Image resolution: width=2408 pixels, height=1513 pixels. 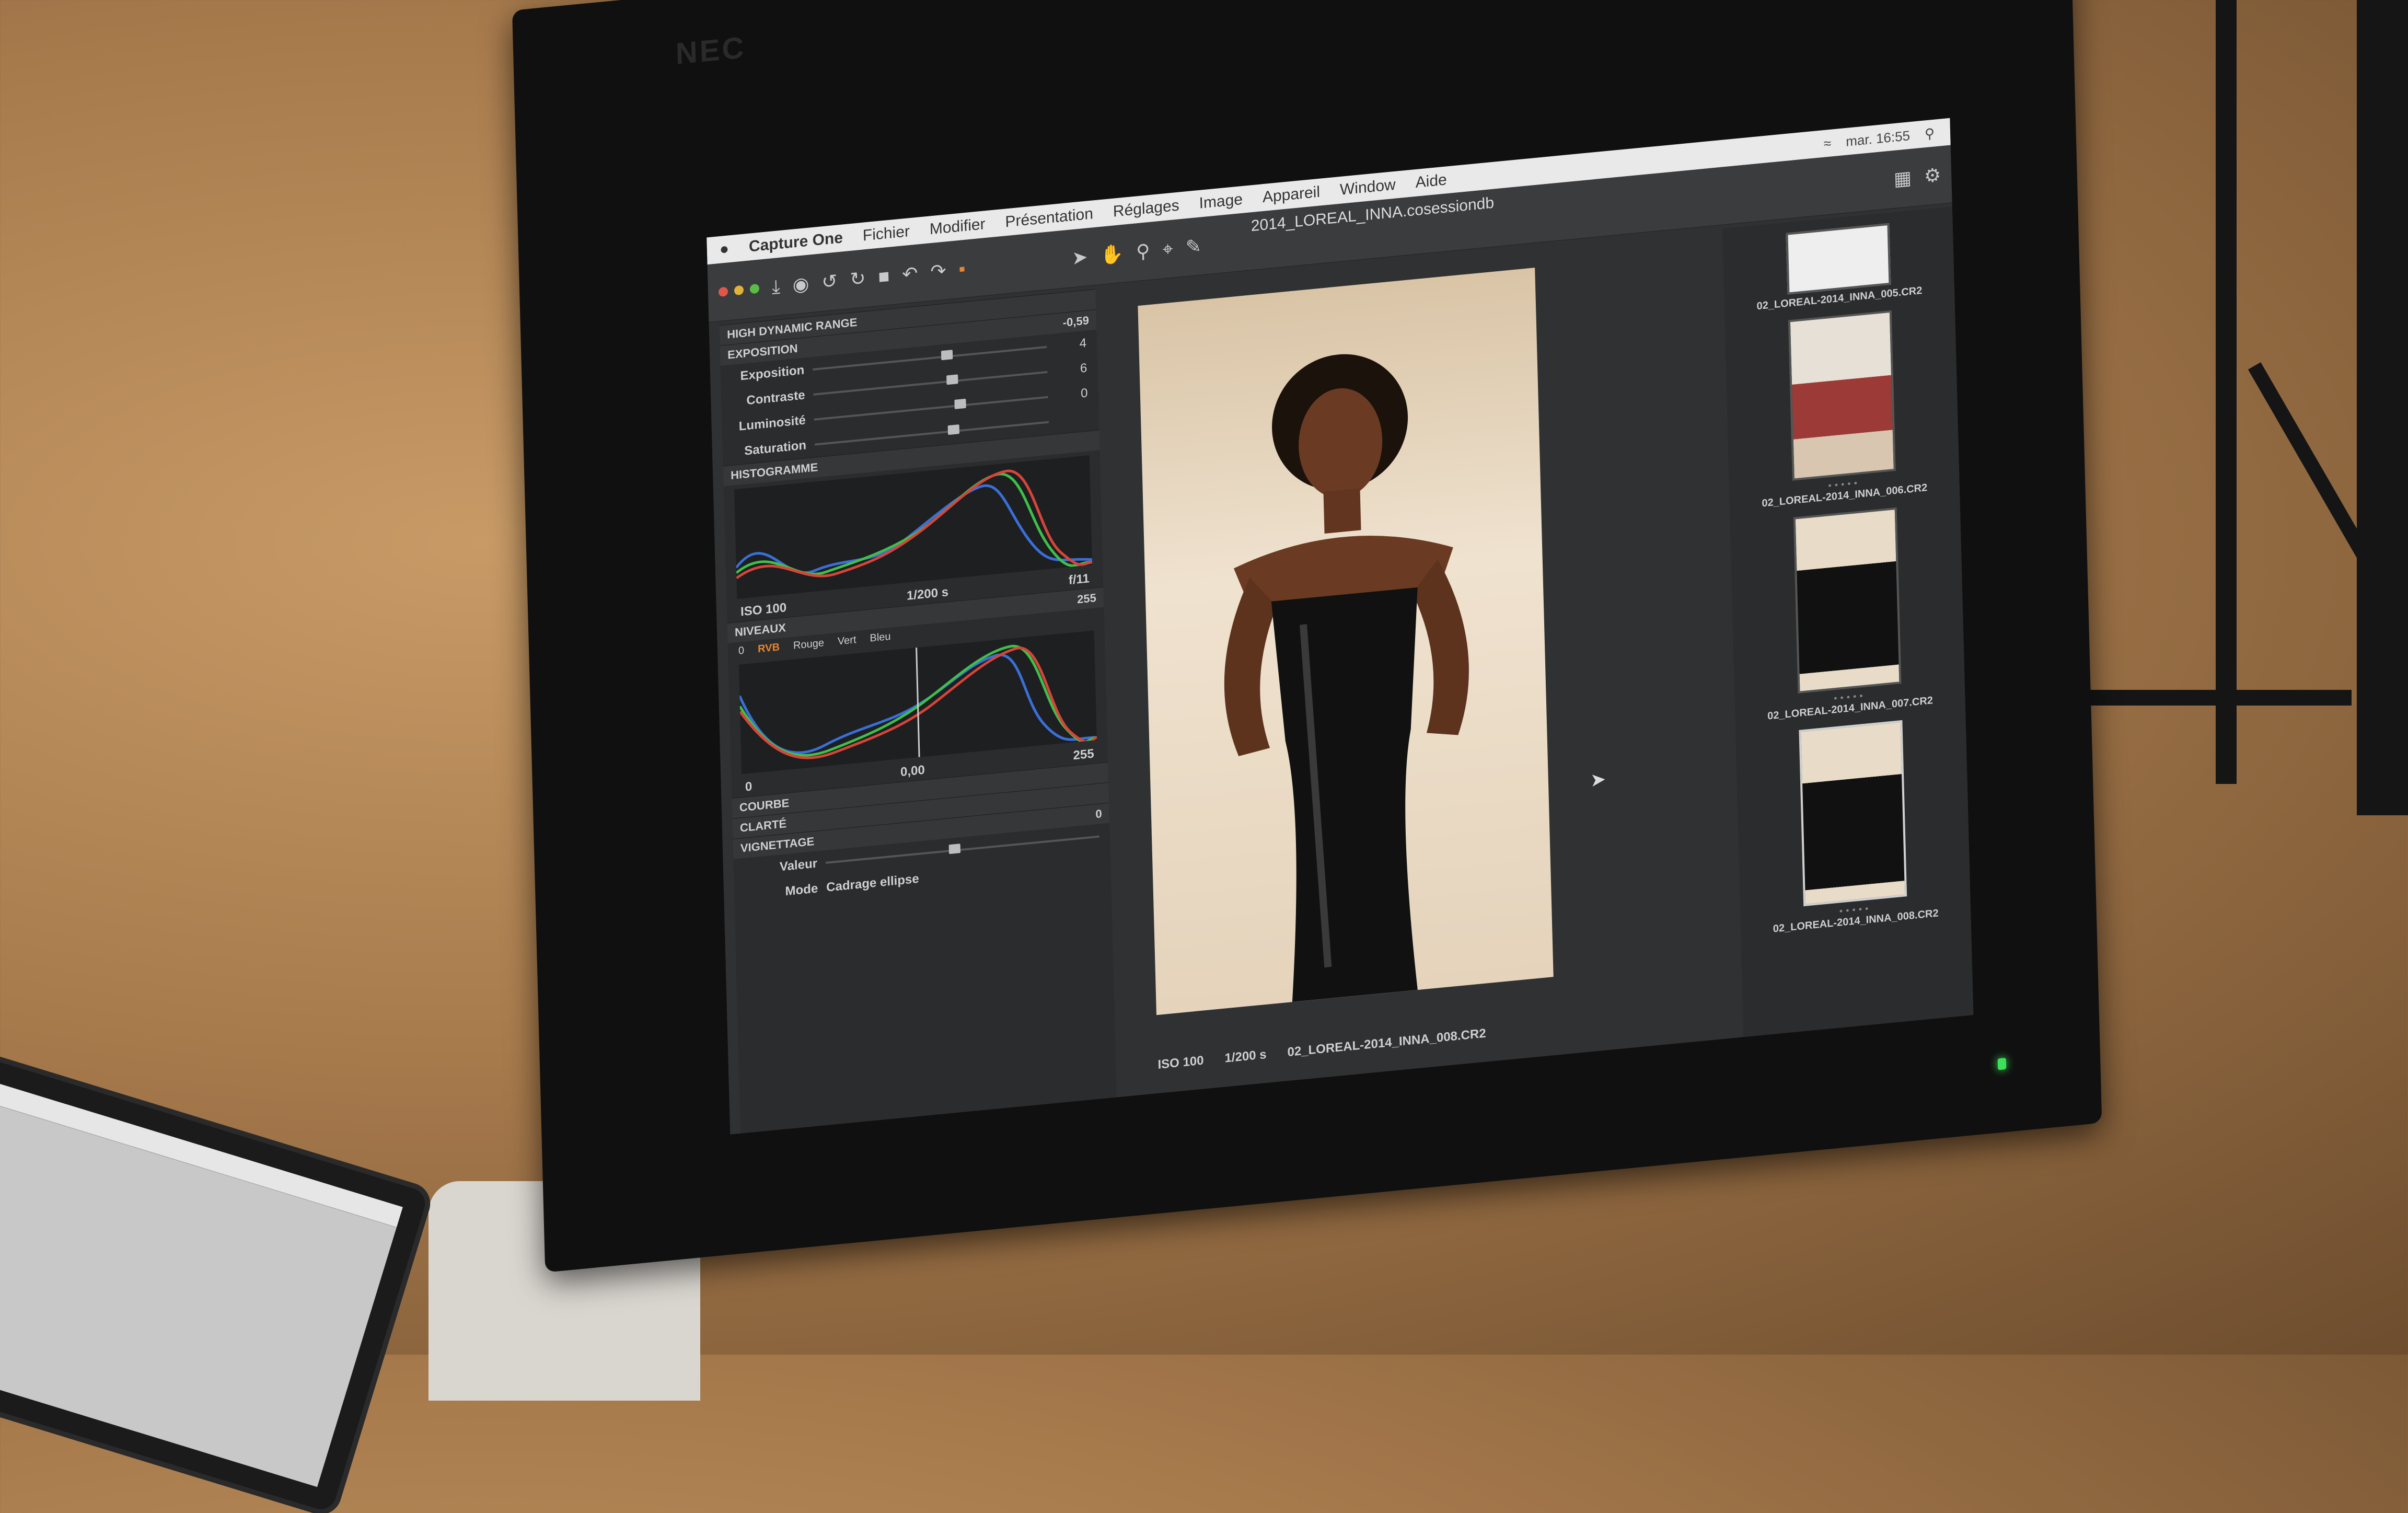 I want to click on slider-value: 0, so click(x=1072, y=395).